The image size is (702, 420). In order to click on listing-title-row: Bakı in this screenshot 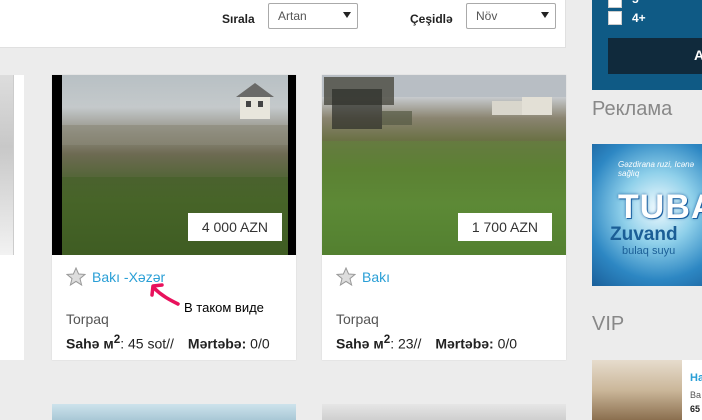, I will do `click(363, 277)`.